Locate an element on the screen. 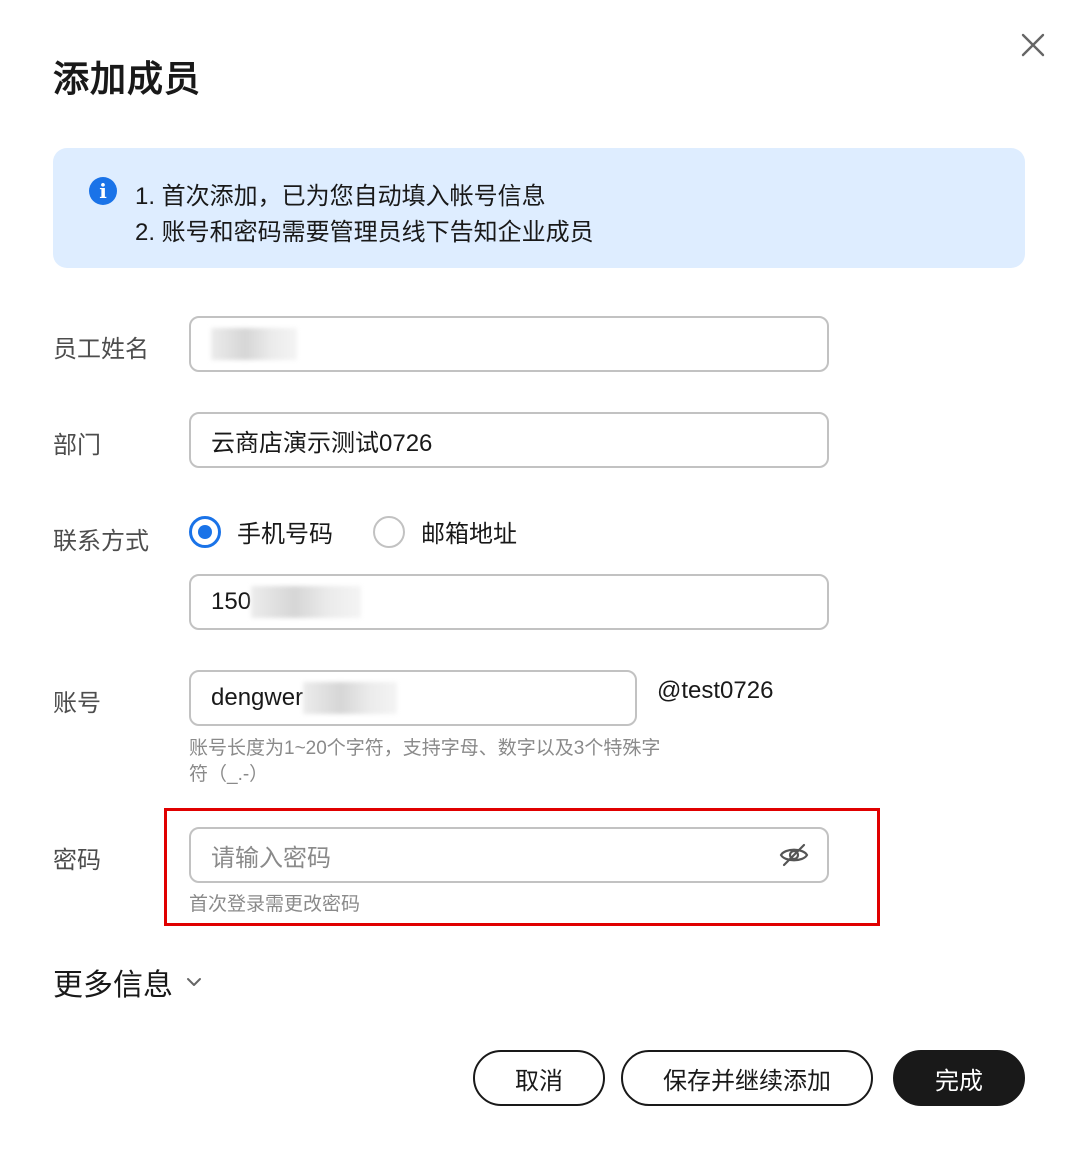 This screenshot has height=1160, width=1077. account-hint-line-1: 账号长度为1~20个字符，支持字母、数字以及3个特殊字 is located at coordinates (425, 748).